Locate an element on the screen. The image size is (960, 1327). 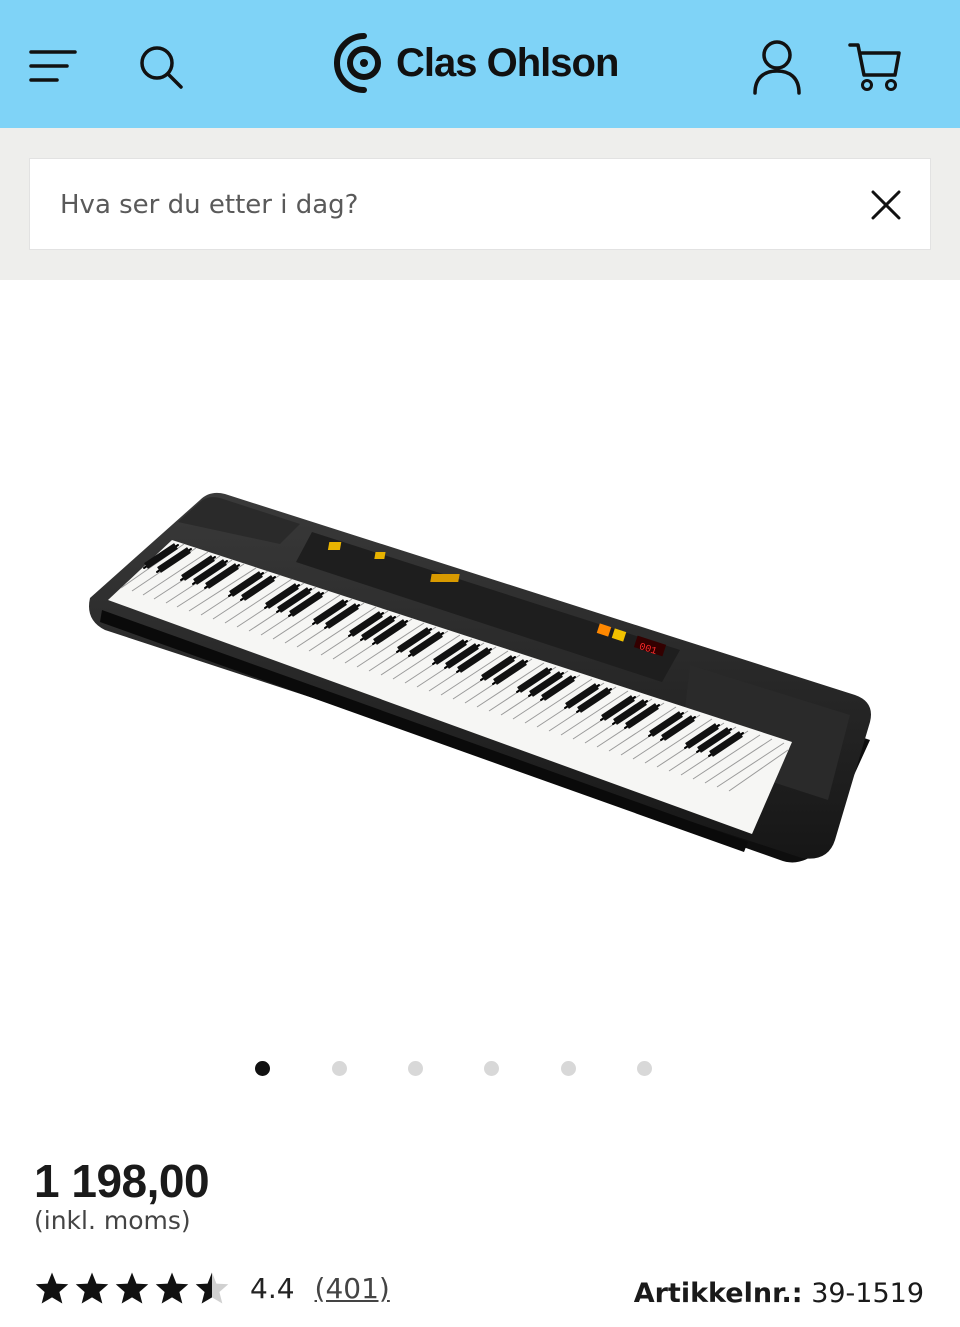
star-half-icon is located at coordinates (212, 1288).